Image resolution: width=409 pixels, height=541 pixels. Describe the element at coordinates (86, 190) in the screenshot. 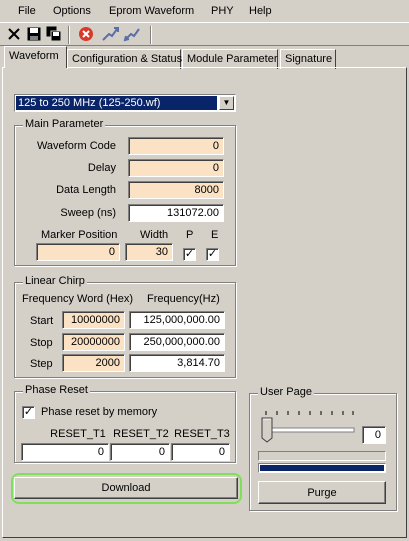

I see `data-length-label: Data Length` at that location.